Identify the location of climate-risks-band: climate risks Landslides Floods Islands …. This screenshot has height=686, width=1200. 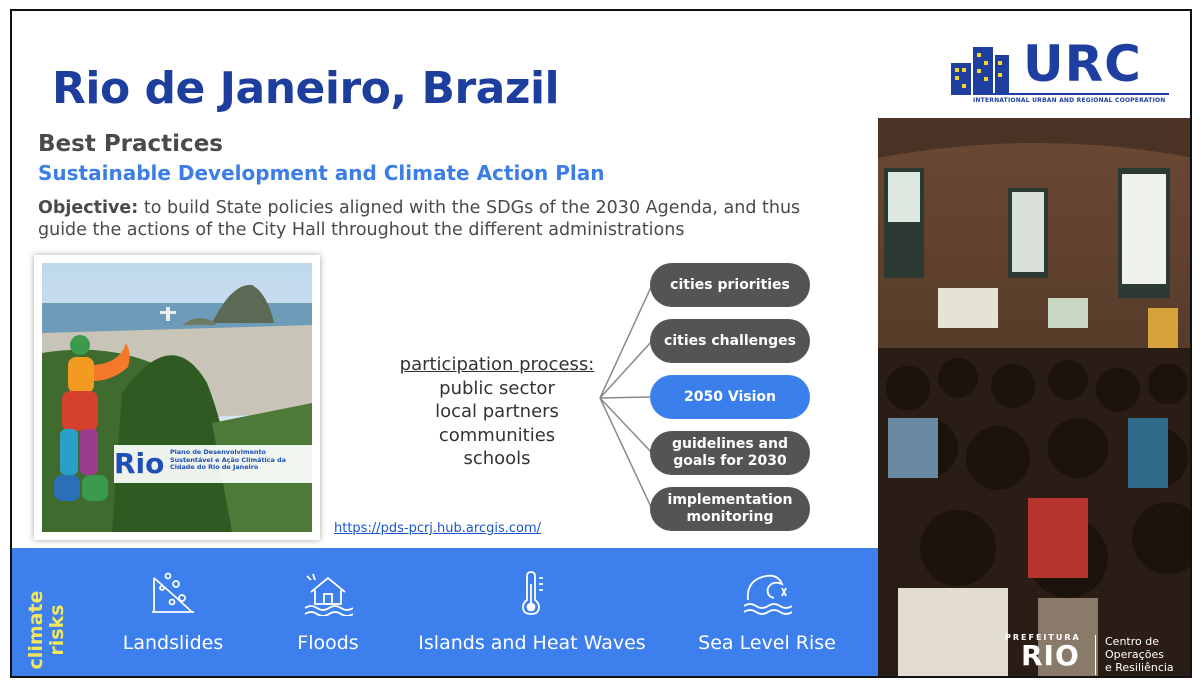
(445, 612).